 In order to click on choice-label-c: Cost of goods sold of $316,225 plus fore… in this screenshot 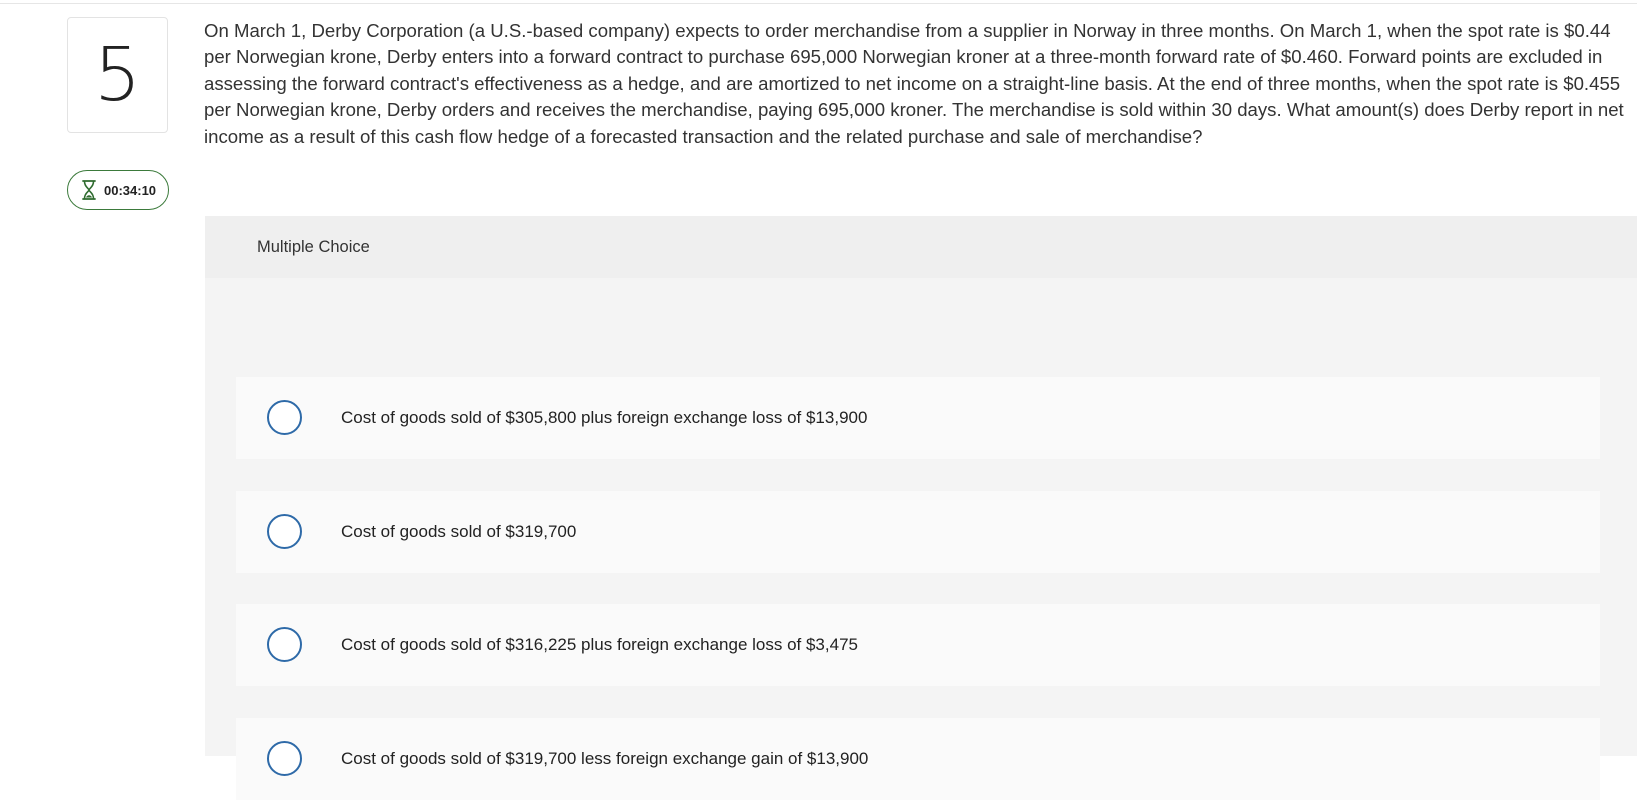, I will do `click(599, 644)`.